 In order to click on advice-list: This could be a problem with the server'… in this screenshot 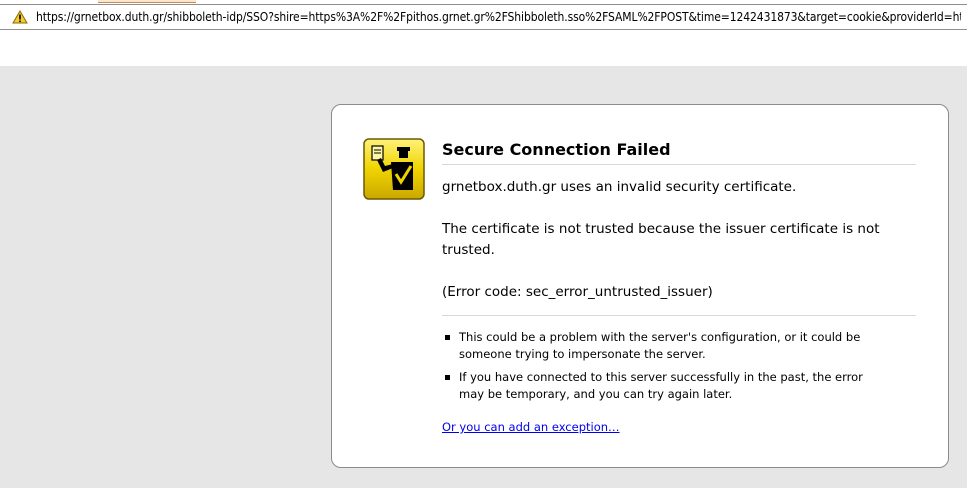, I will do `click(662, 369)`.